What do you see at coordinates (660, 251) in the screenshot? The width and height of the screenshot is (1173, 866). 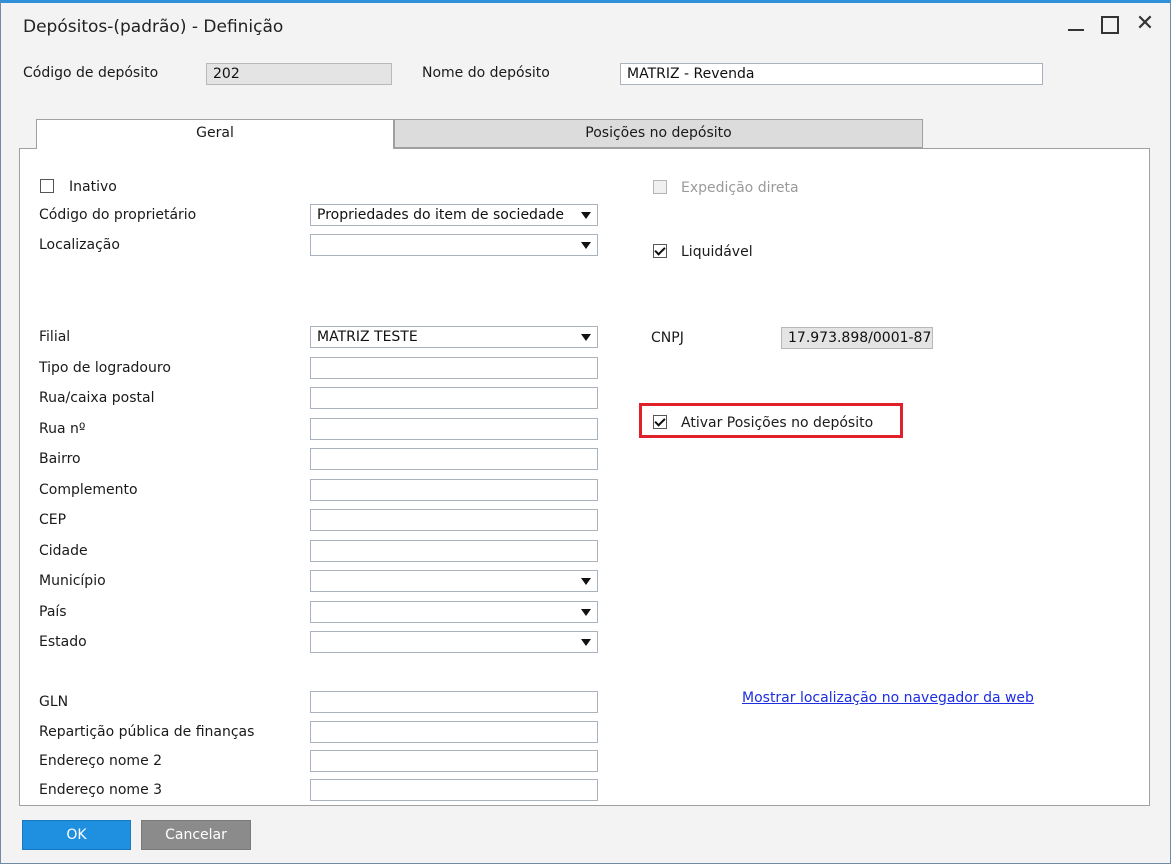 I see `nettable-checkbox` at bounding box center [660, 251].